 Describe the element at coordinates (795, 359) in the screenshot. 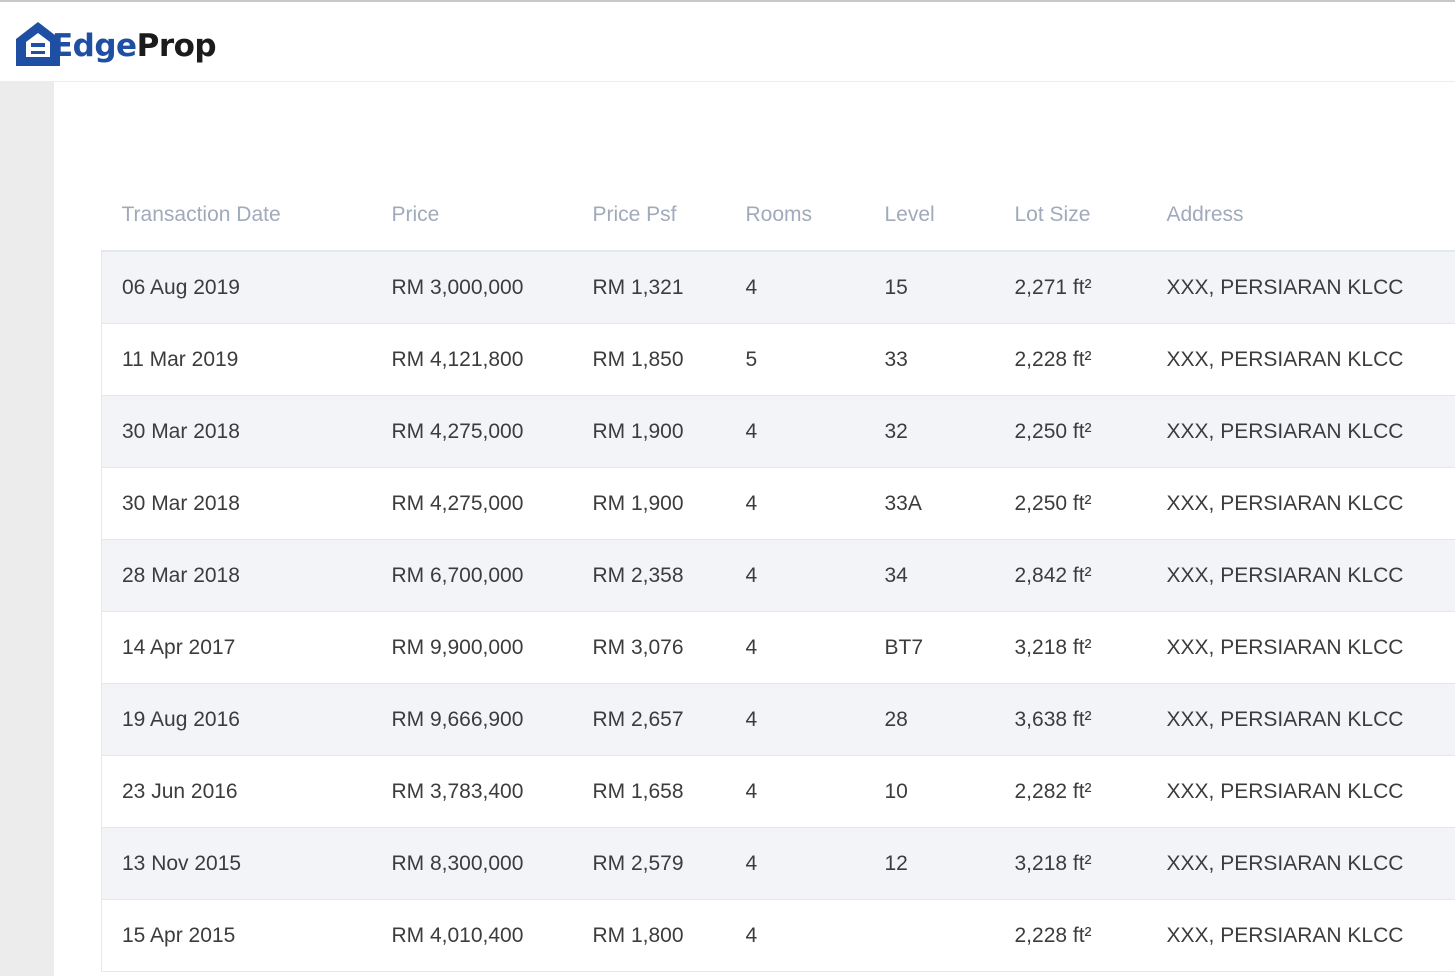

I see `cell-rooms: 5` at that location.